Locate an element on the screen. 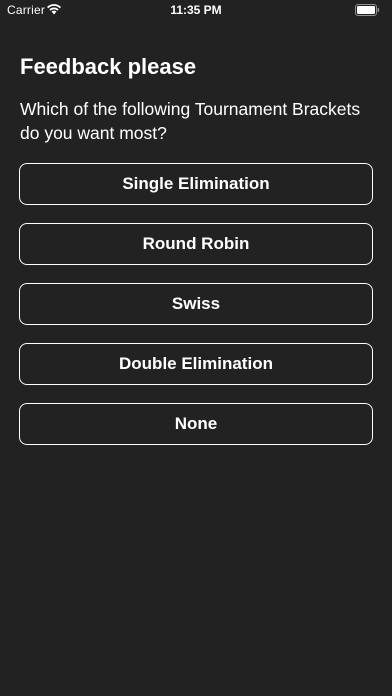  option-round-robin-button: Round Robin is located at coordinates (196, 244).